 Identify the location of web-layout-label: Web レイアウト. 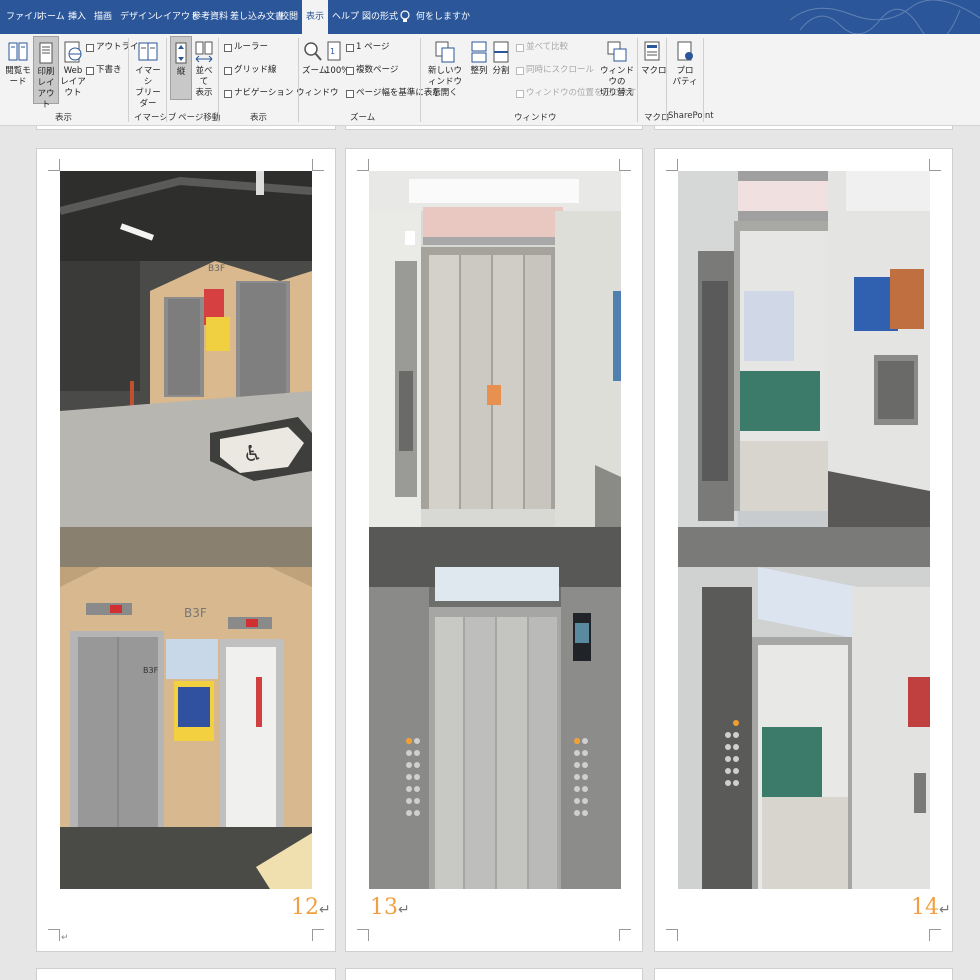
(73, 82).